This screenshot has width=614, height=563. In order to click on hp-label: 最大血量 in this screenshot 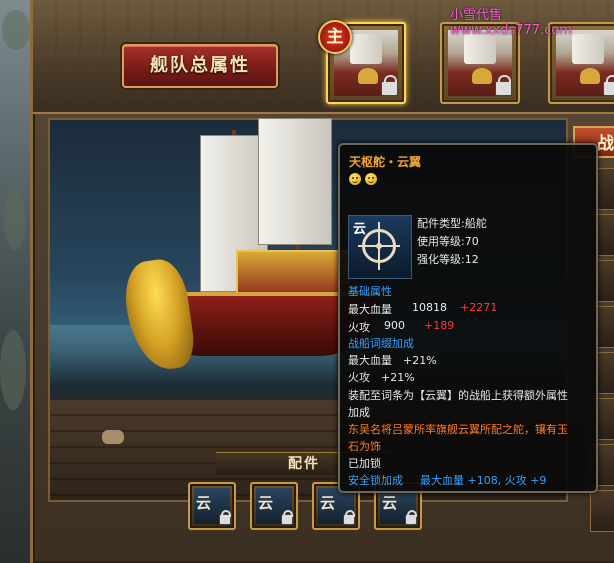, I will do `click(370, 309)`.